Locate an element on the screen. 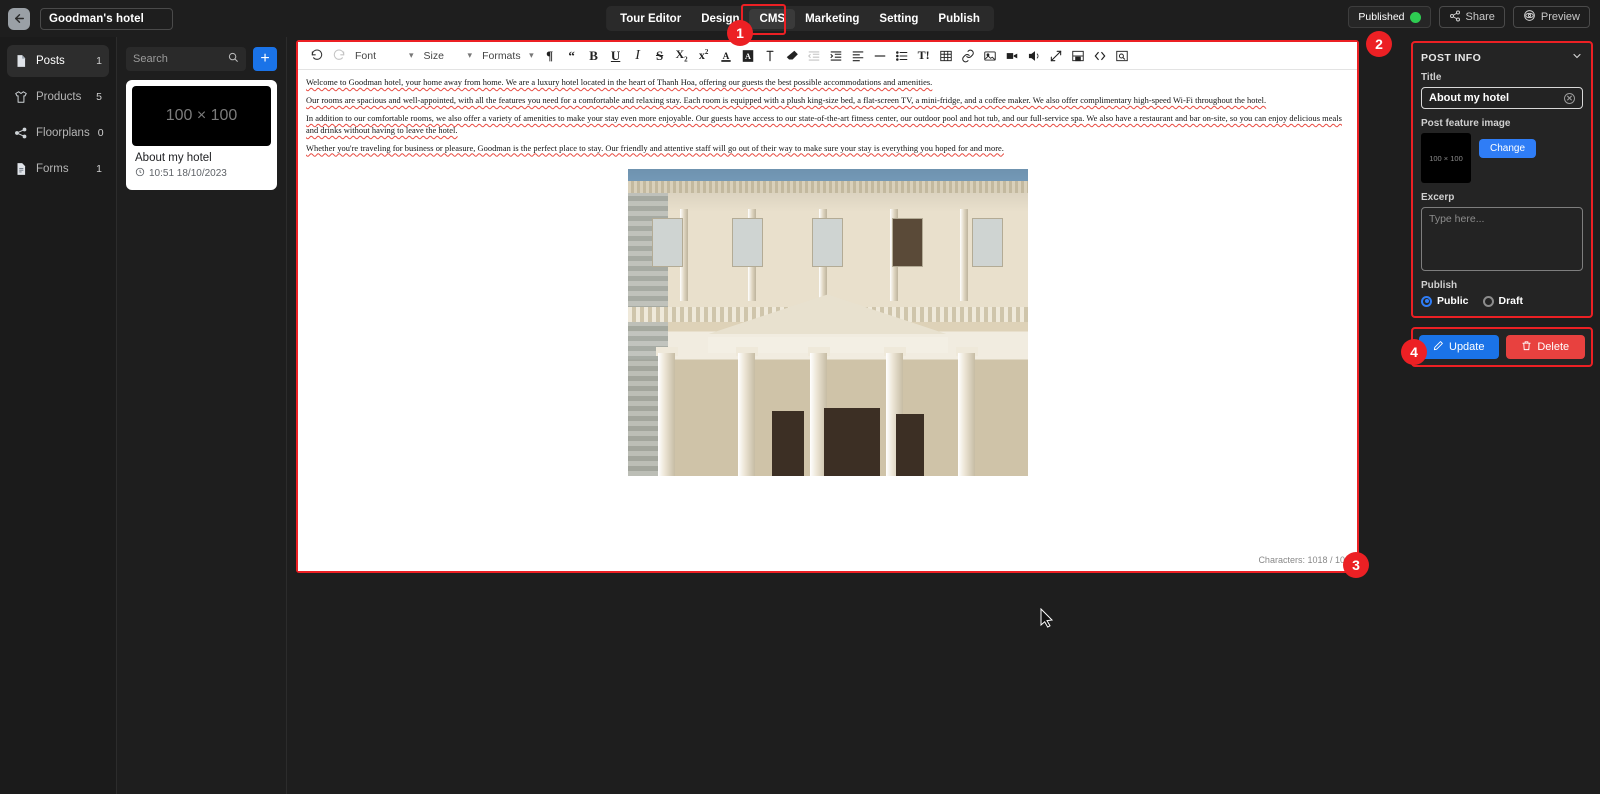  formats-label: Formats is located at coordinates (501, 55).